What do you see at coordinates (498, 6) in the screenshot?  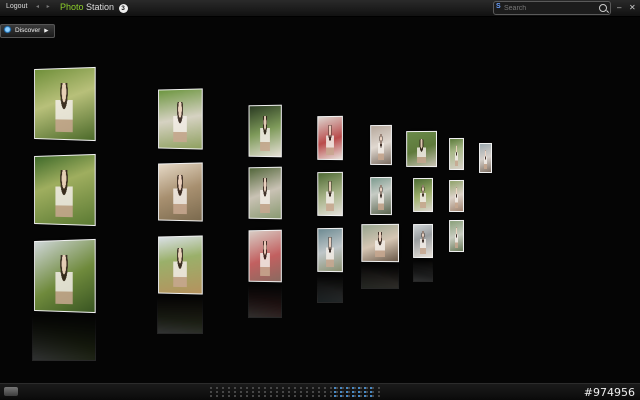 I see `search-brand-icon: S` at bounding box center [498, 6].